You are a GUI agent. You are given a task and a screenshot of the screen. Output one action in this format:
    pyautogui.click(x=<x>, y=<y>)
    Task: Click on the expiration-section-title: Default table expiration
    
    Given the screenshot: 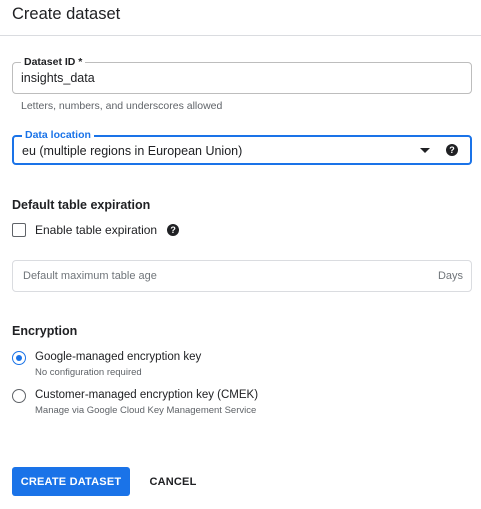 What is the action you would take?
    pyautogui.click(x=81, y=205)
    